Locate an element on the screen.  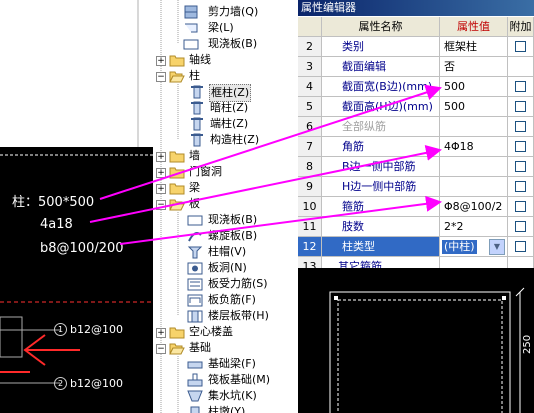
tree-item-hidden-column: 暗柱(Z) is located at coordinates (225, 108).